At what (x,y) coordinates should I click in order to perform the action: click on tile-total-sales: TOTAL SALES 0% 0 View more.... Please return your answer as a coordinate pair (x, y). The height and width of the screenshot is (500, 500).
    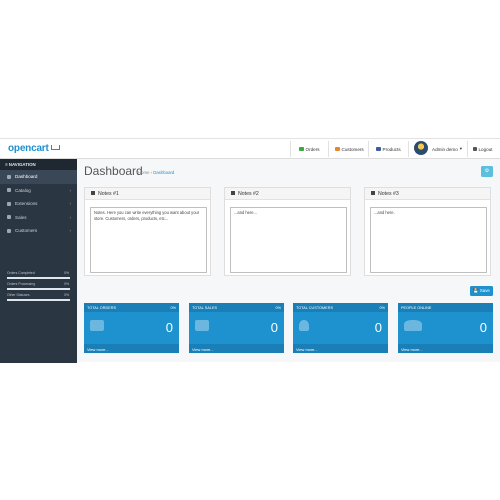
    Looking at the image, I should click on (236, 328).